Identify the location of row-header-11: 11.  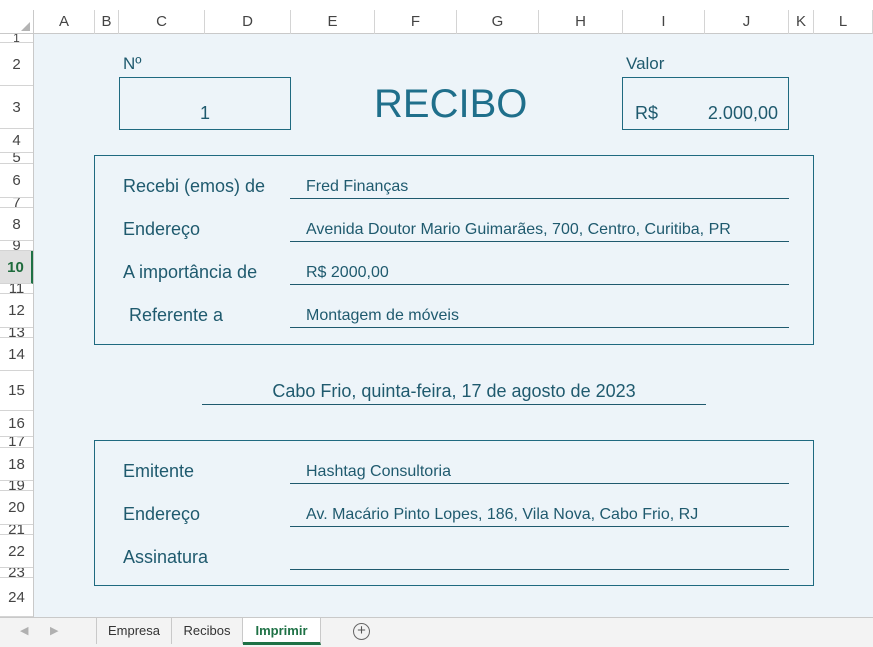
(16, 289).